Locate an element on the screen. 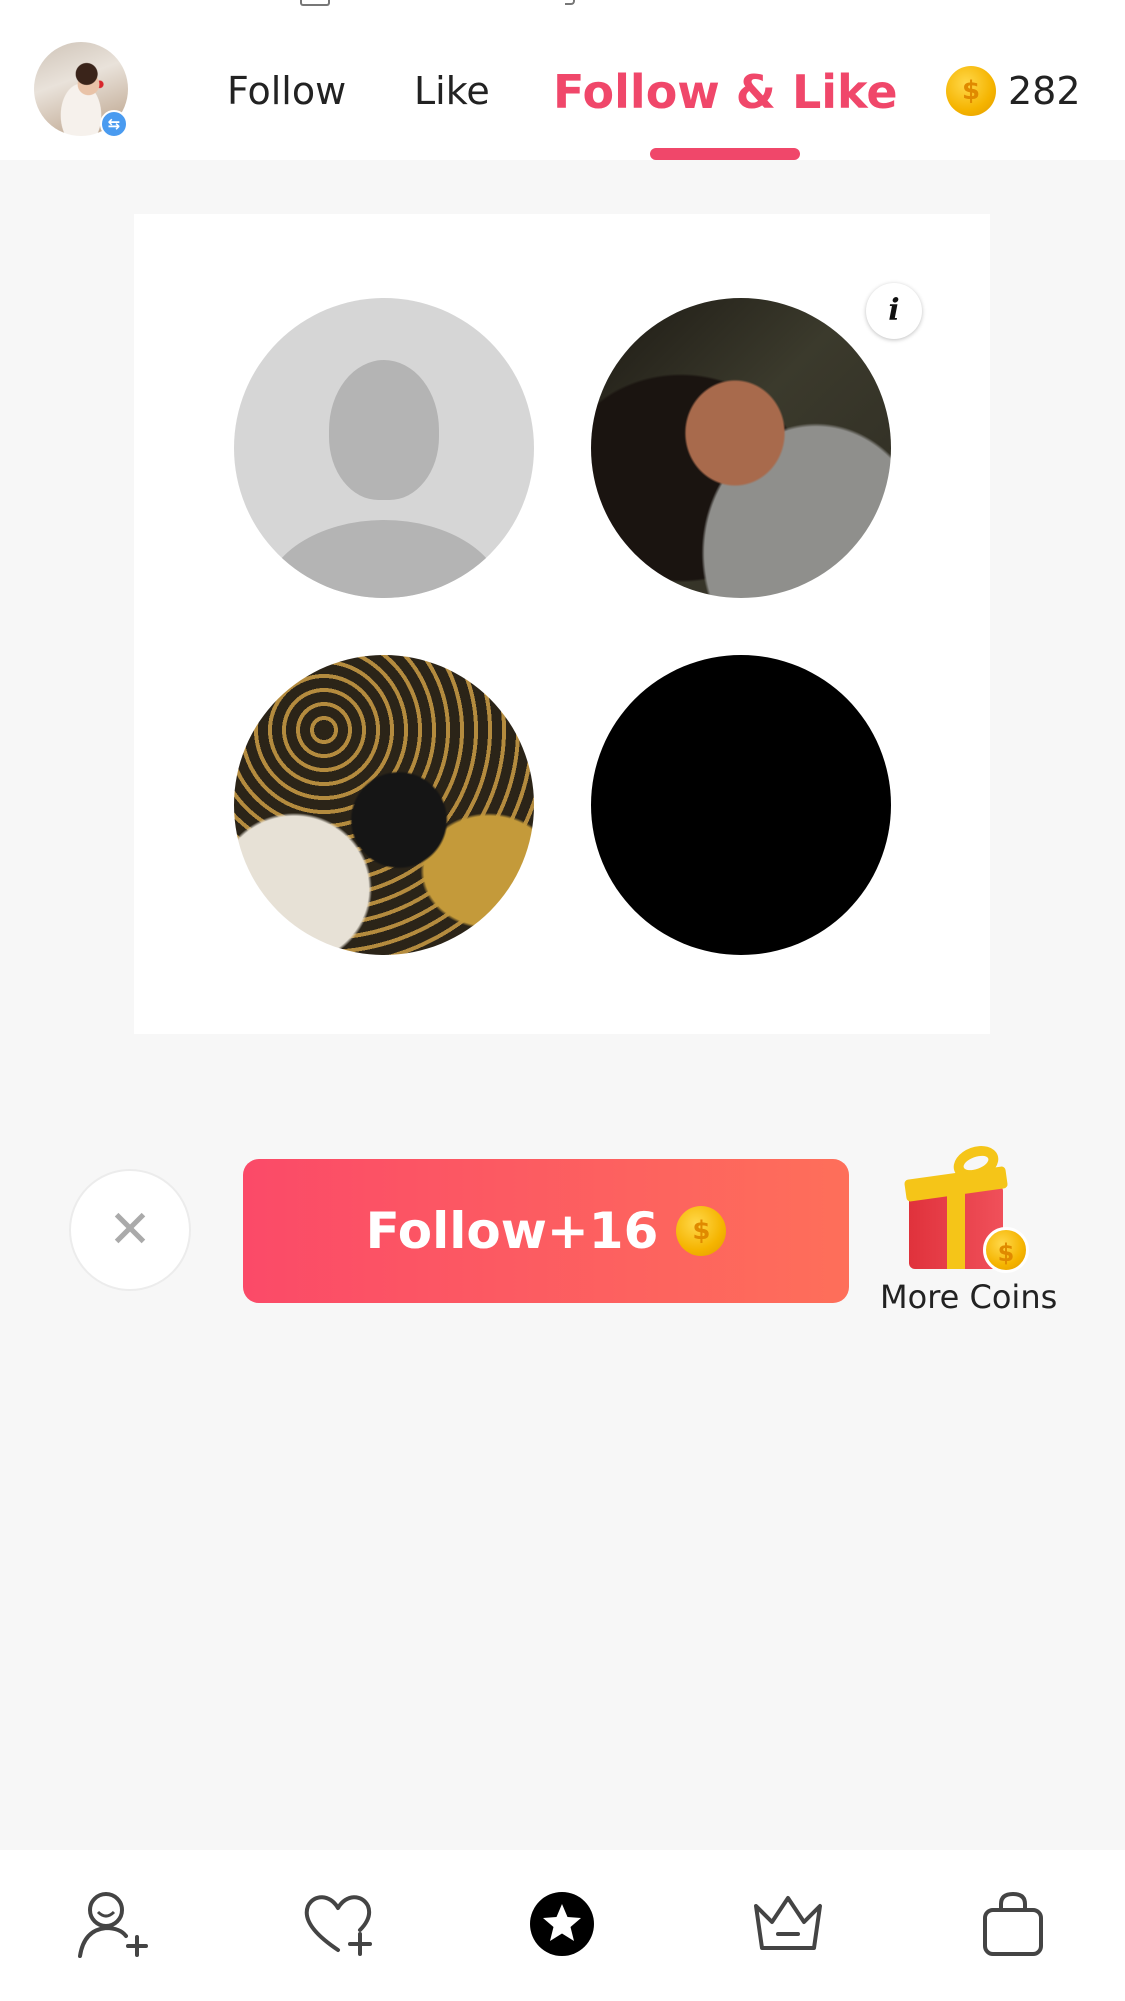 This screenshot has height=2001, width=1125. skip-button: ✕ is located at coordinates (130, 1230).